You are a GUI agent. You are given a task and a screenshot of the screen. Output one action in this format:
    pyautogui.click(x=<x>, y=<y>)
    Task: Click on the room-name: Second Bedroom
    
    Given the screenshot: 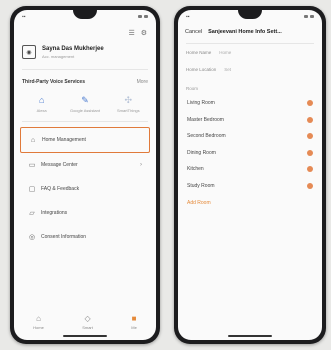 What is the action you would take?
    pyautogui.click(x=206, y=136)
    